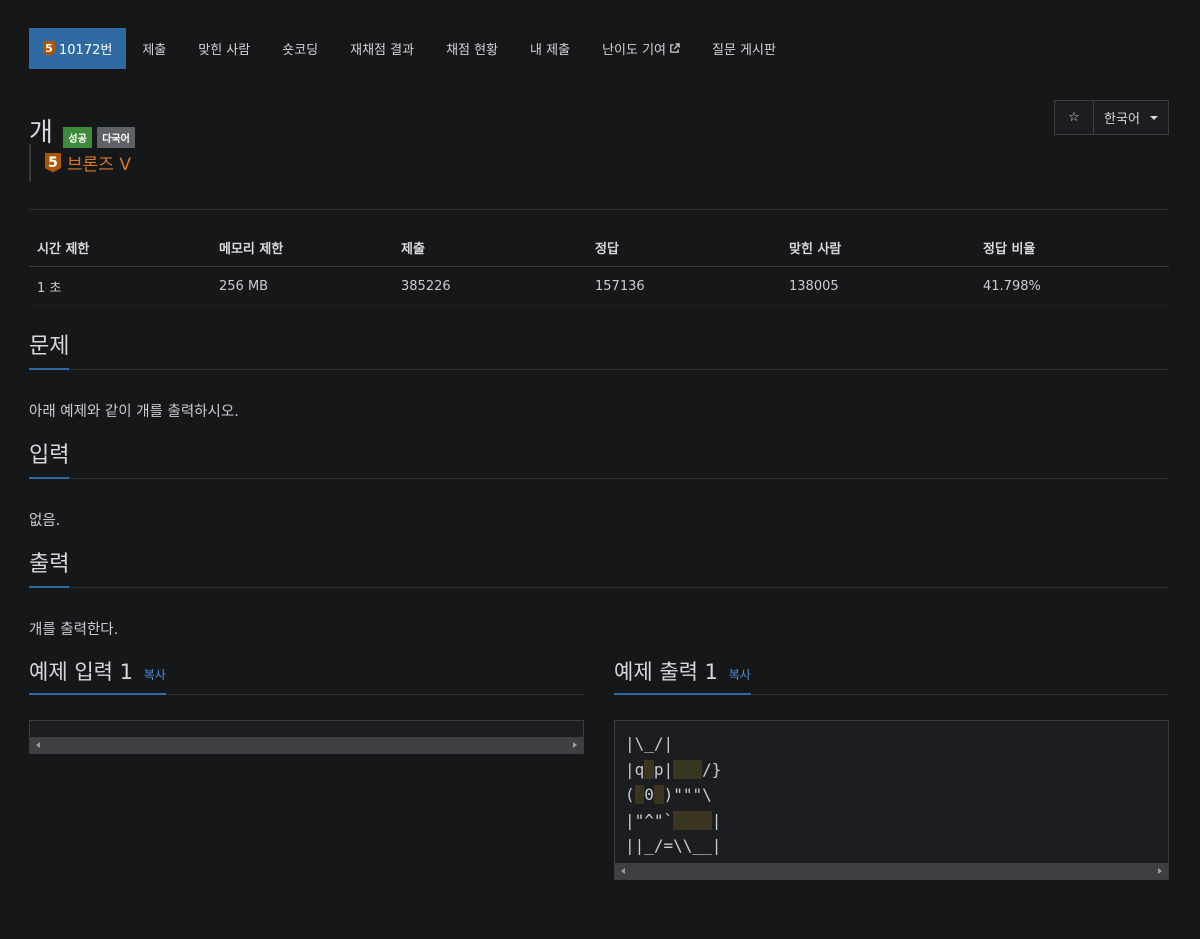  Describe the element at coordinates (1072, 286) in the screenshot. I see `cell-accept-ratio: 41.798%` at that location.